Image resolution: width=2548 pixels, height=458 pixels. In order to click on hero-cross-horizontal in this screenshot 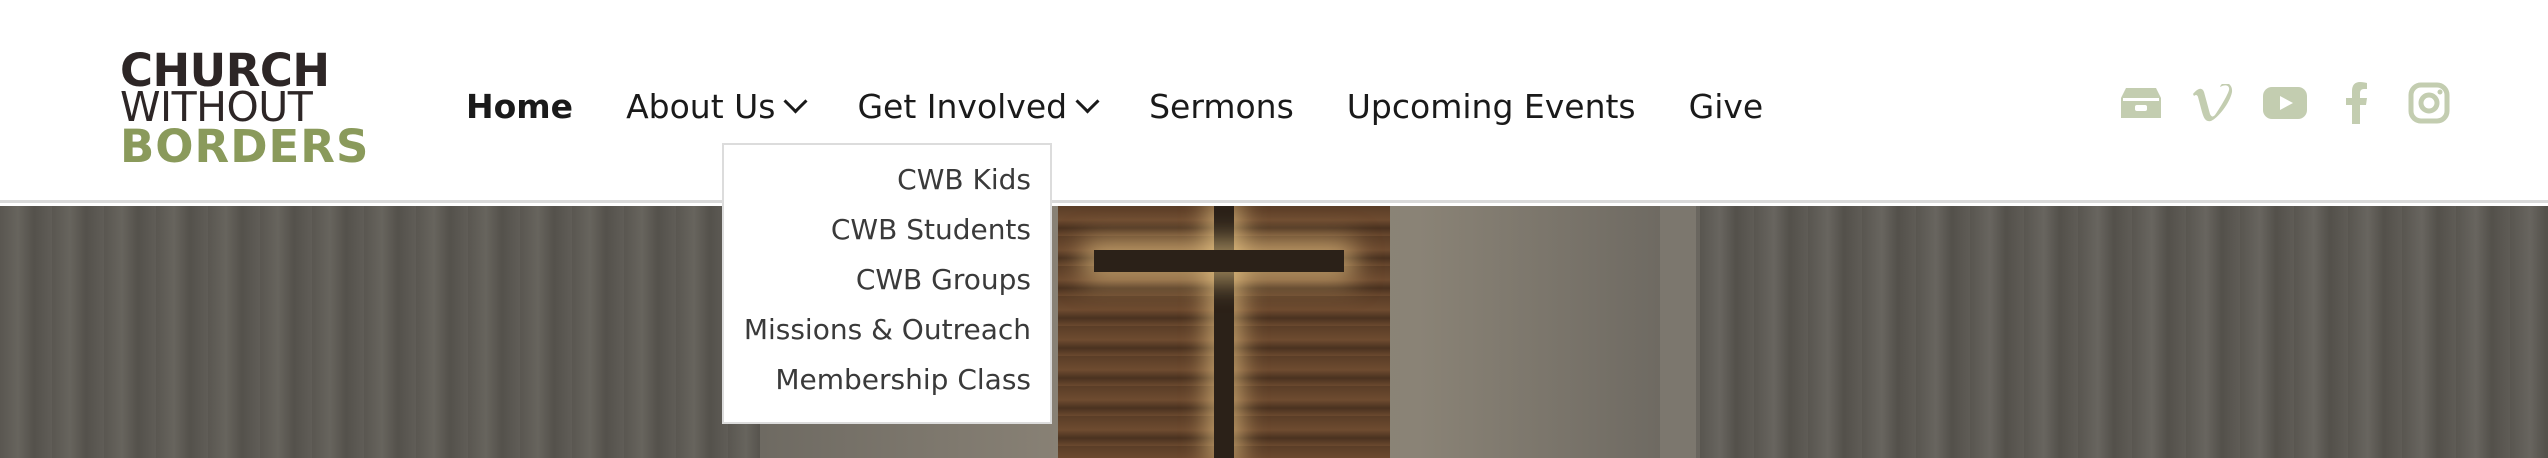, I will do `click(1219, 261)`.